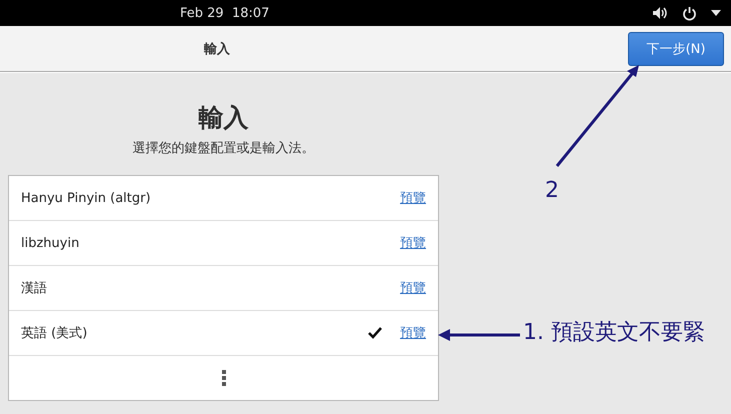  What do you see at coordinates (716, 13) in the screenshot?
I see `dropdown-arrow-icon` at bounding box center [716, 13].